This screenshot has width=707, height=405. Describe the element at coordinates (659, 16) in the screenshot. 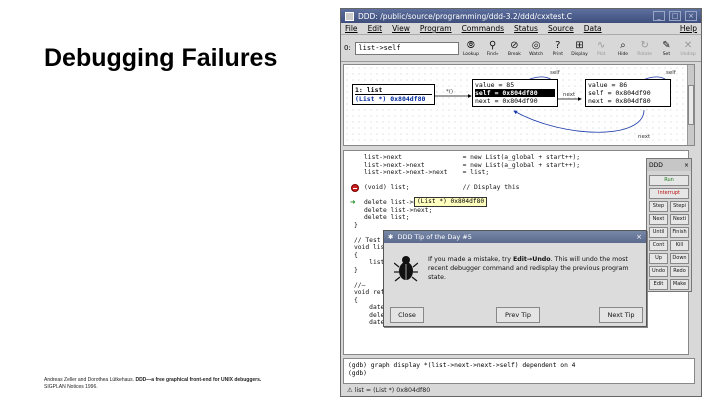

I see `minimize-button: _` at that location.